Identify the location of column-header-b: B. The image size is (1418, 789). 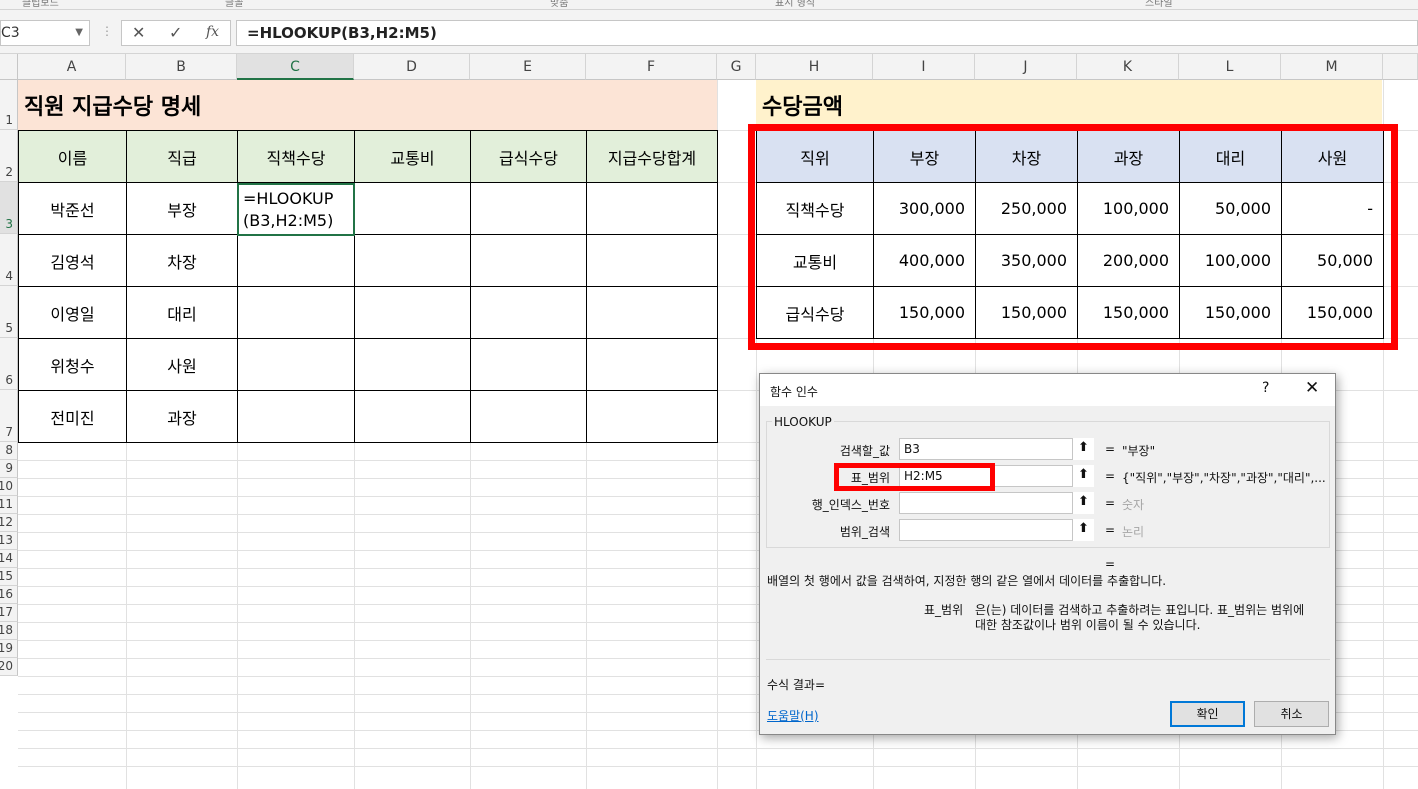
(181, 67).